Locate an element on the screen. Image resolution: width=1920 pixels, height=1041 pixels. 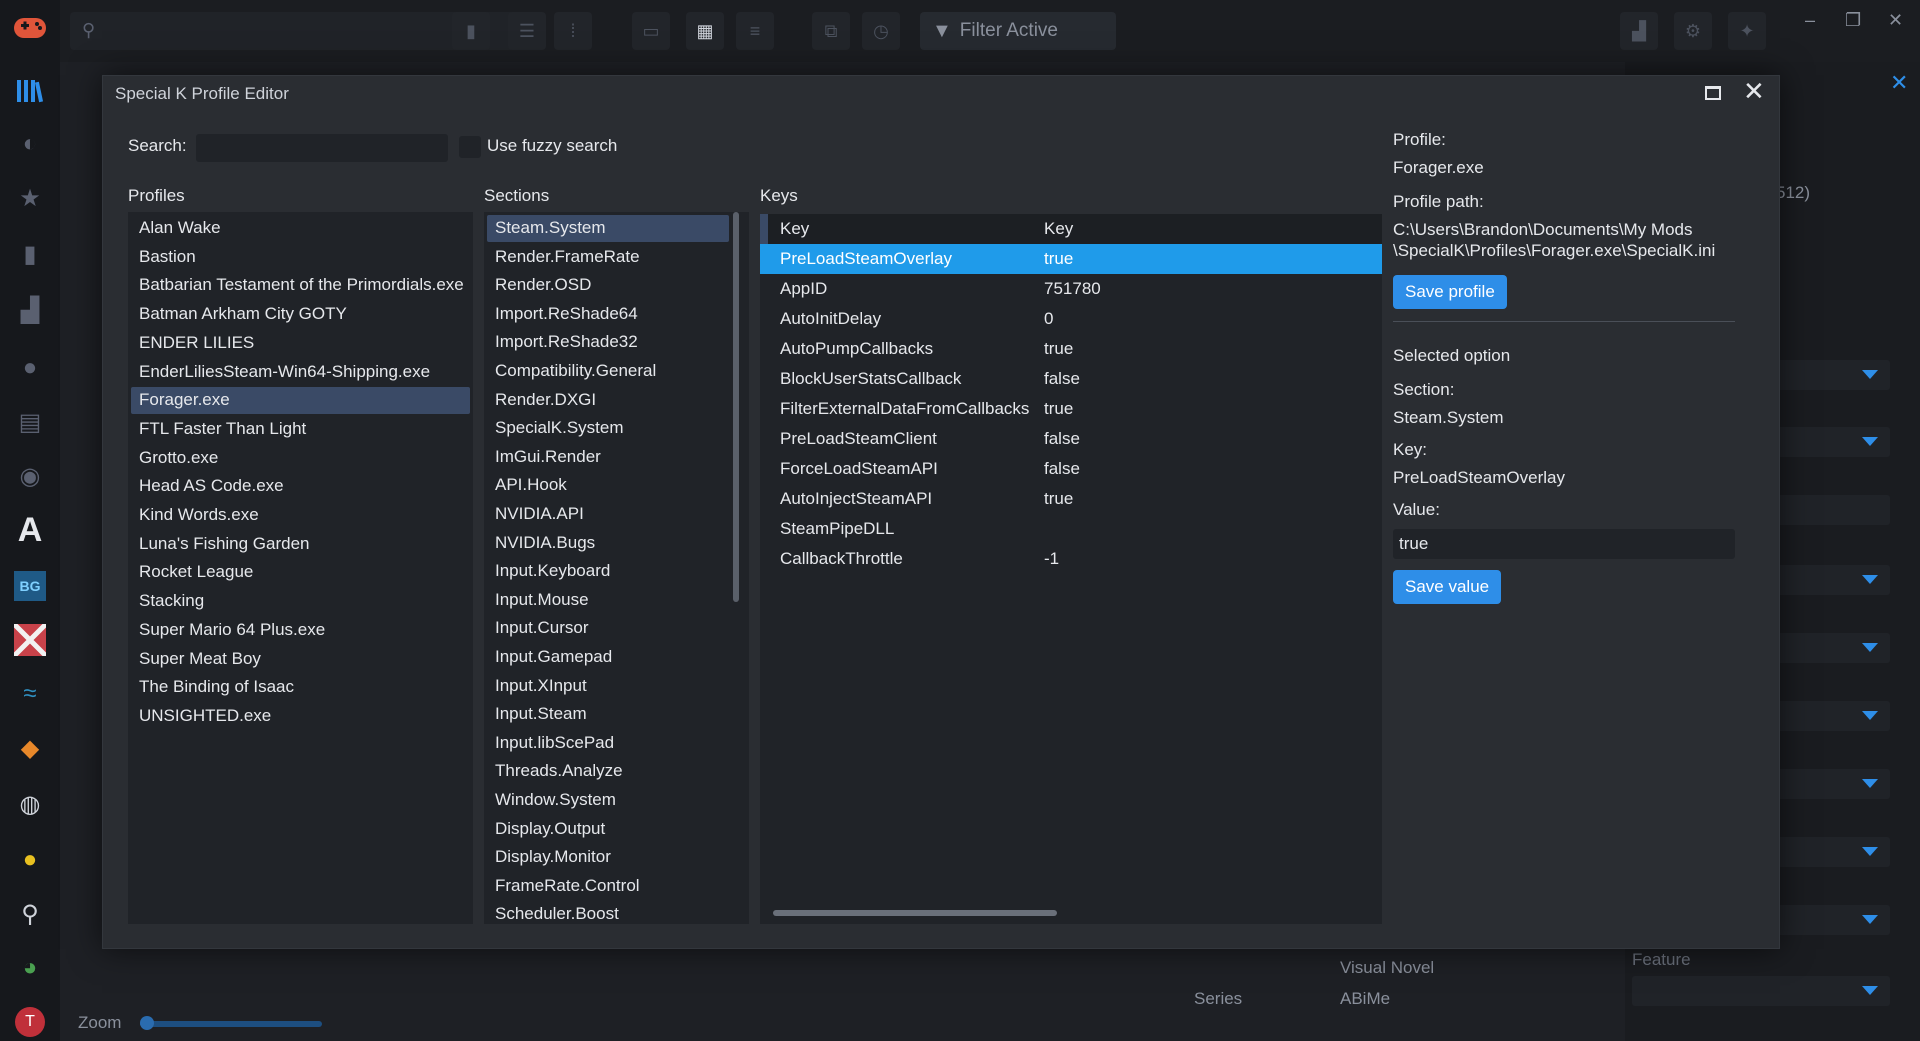
keys-table-row: CallbackThrottle -1 is located at coordinates (1071, 559).